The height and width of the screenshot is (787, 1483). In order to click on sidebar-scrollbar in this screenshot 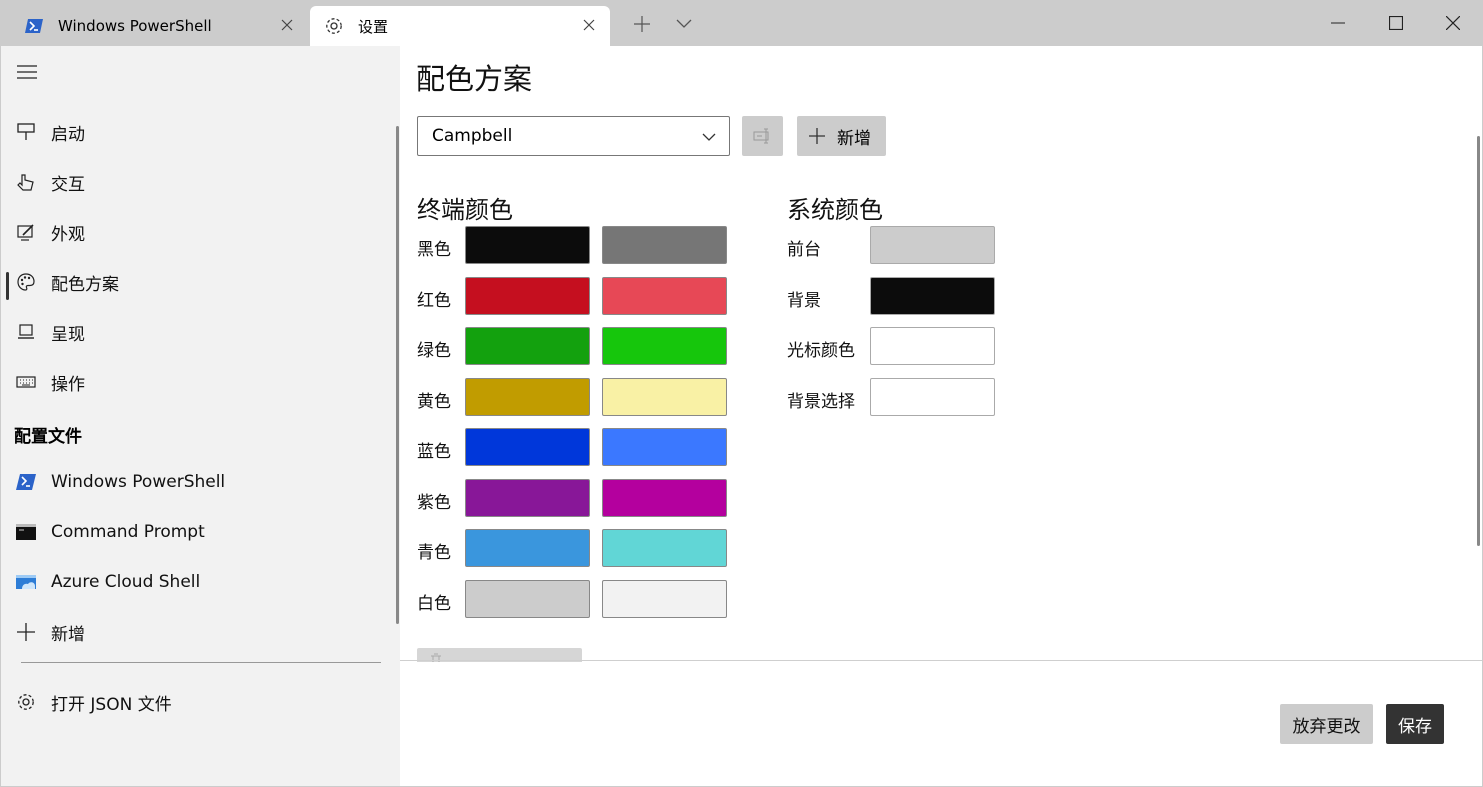, I will do `click(397, 375)`.